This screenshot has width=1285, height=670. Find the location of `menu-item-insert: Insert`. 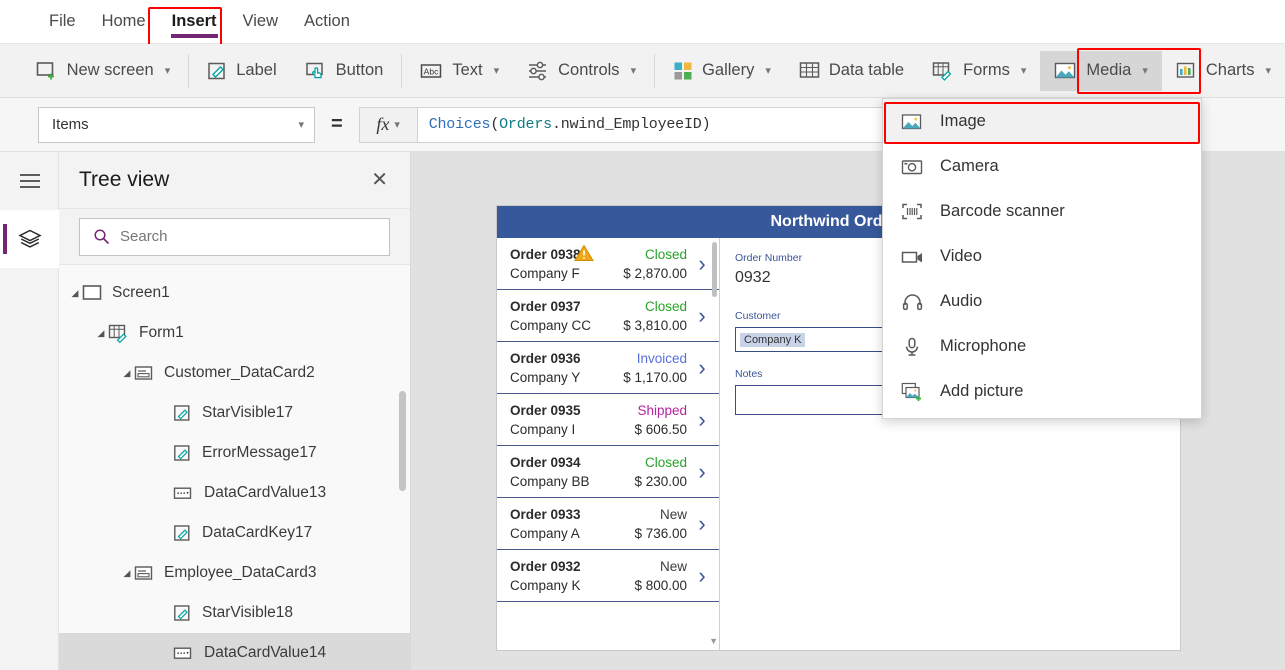

menu-item-insert: Insert is located at coordinates (194, 22).